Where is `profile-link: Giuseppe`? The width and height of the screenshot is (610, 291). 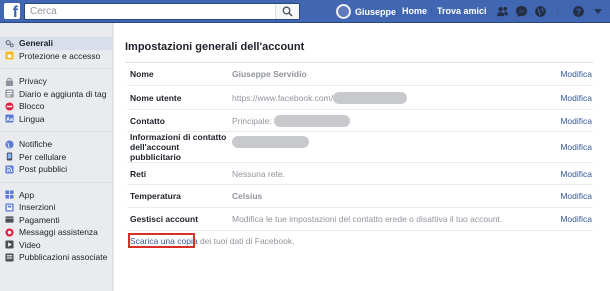
profile-link: Giuseppe is located at coordinates (366, 11).